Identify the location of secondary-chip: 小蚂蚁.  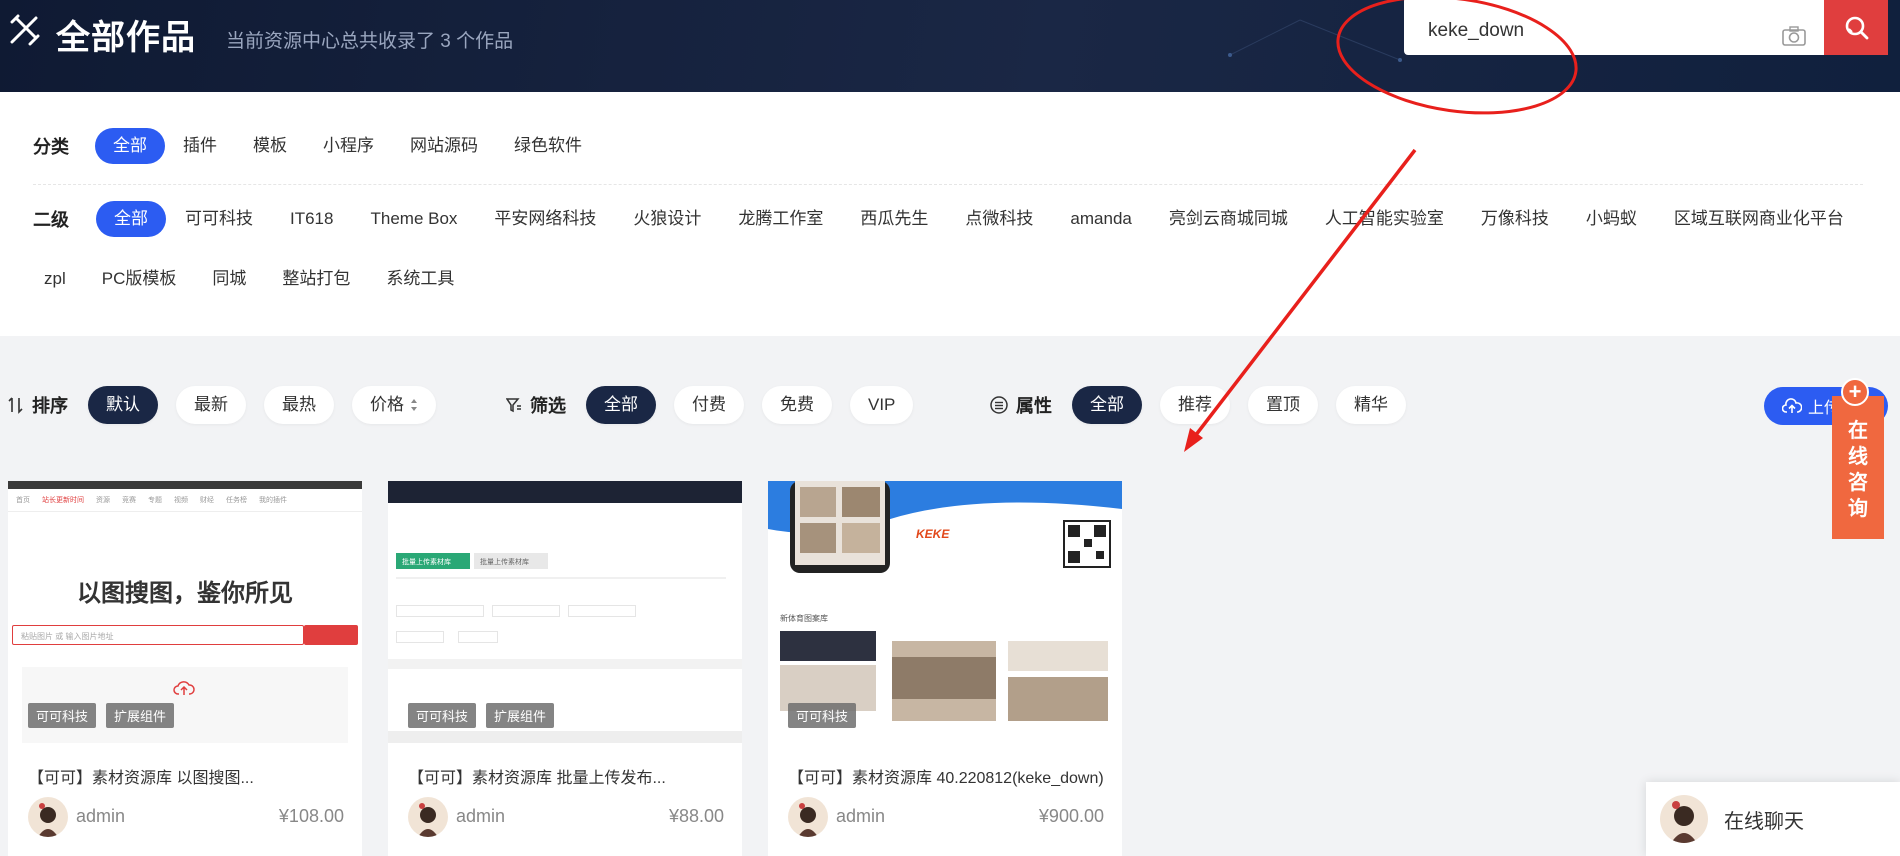
(1611, 219).